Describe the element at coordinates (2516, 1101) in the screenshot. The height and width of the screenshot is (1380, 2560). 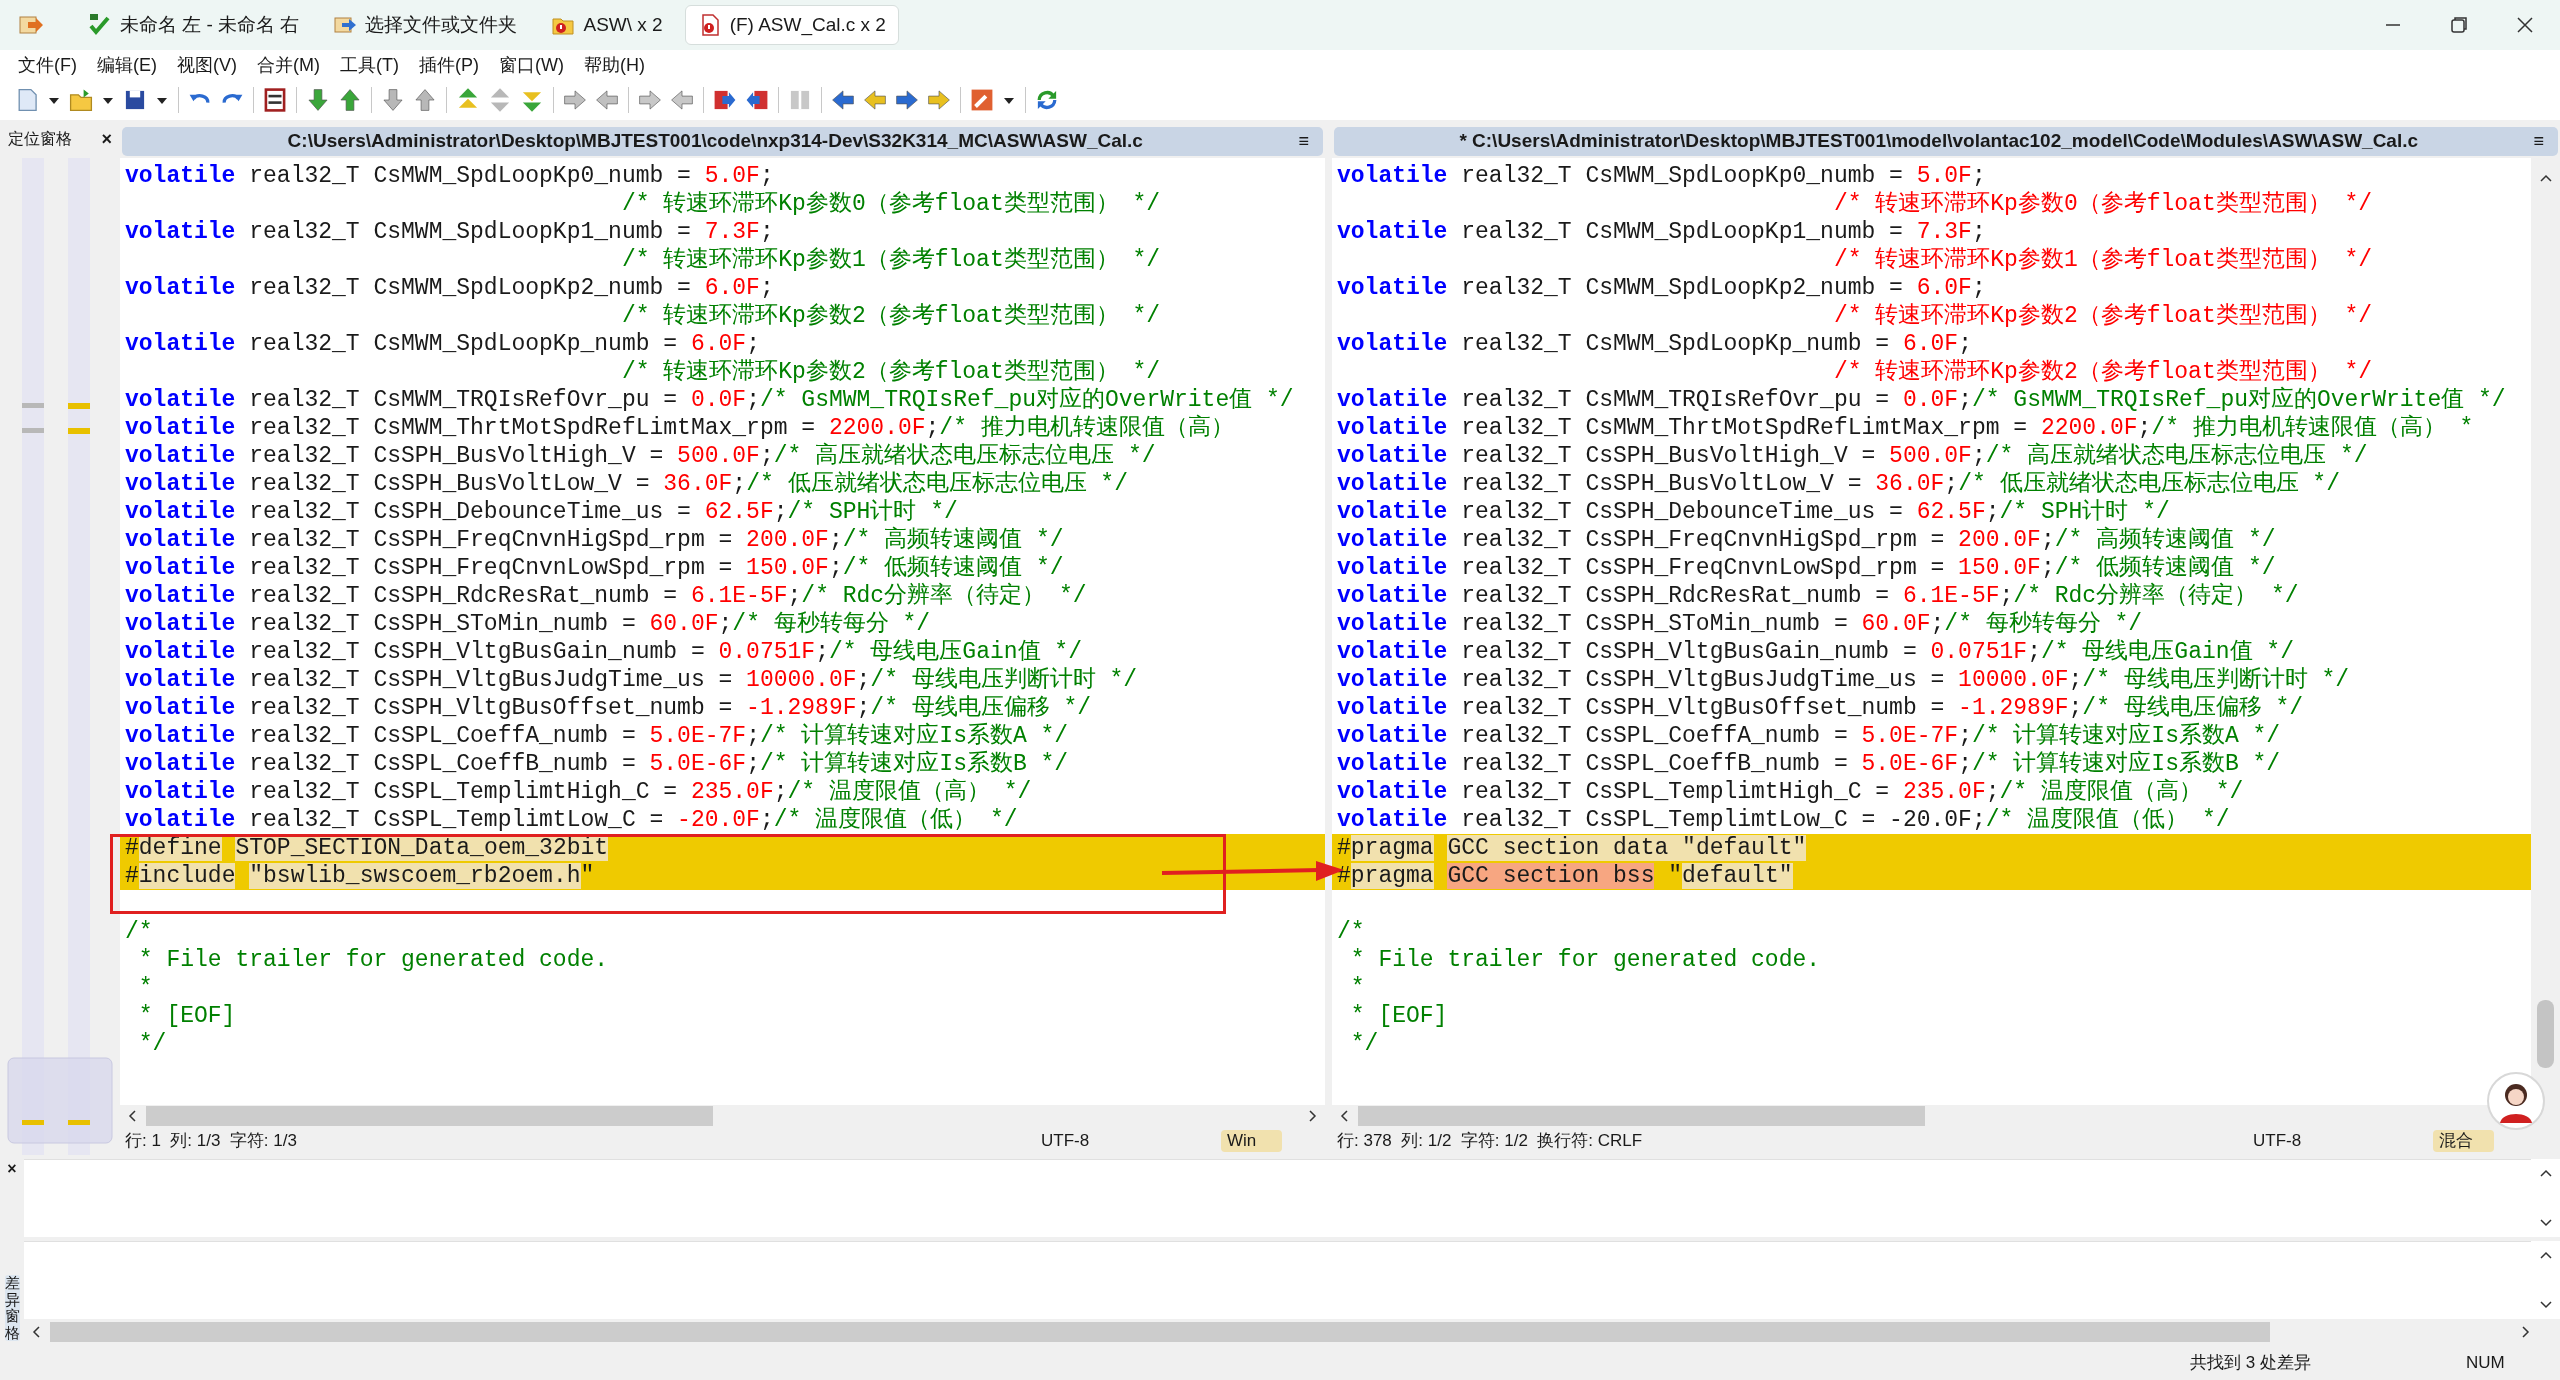
I see `avatar-icon` at that location.